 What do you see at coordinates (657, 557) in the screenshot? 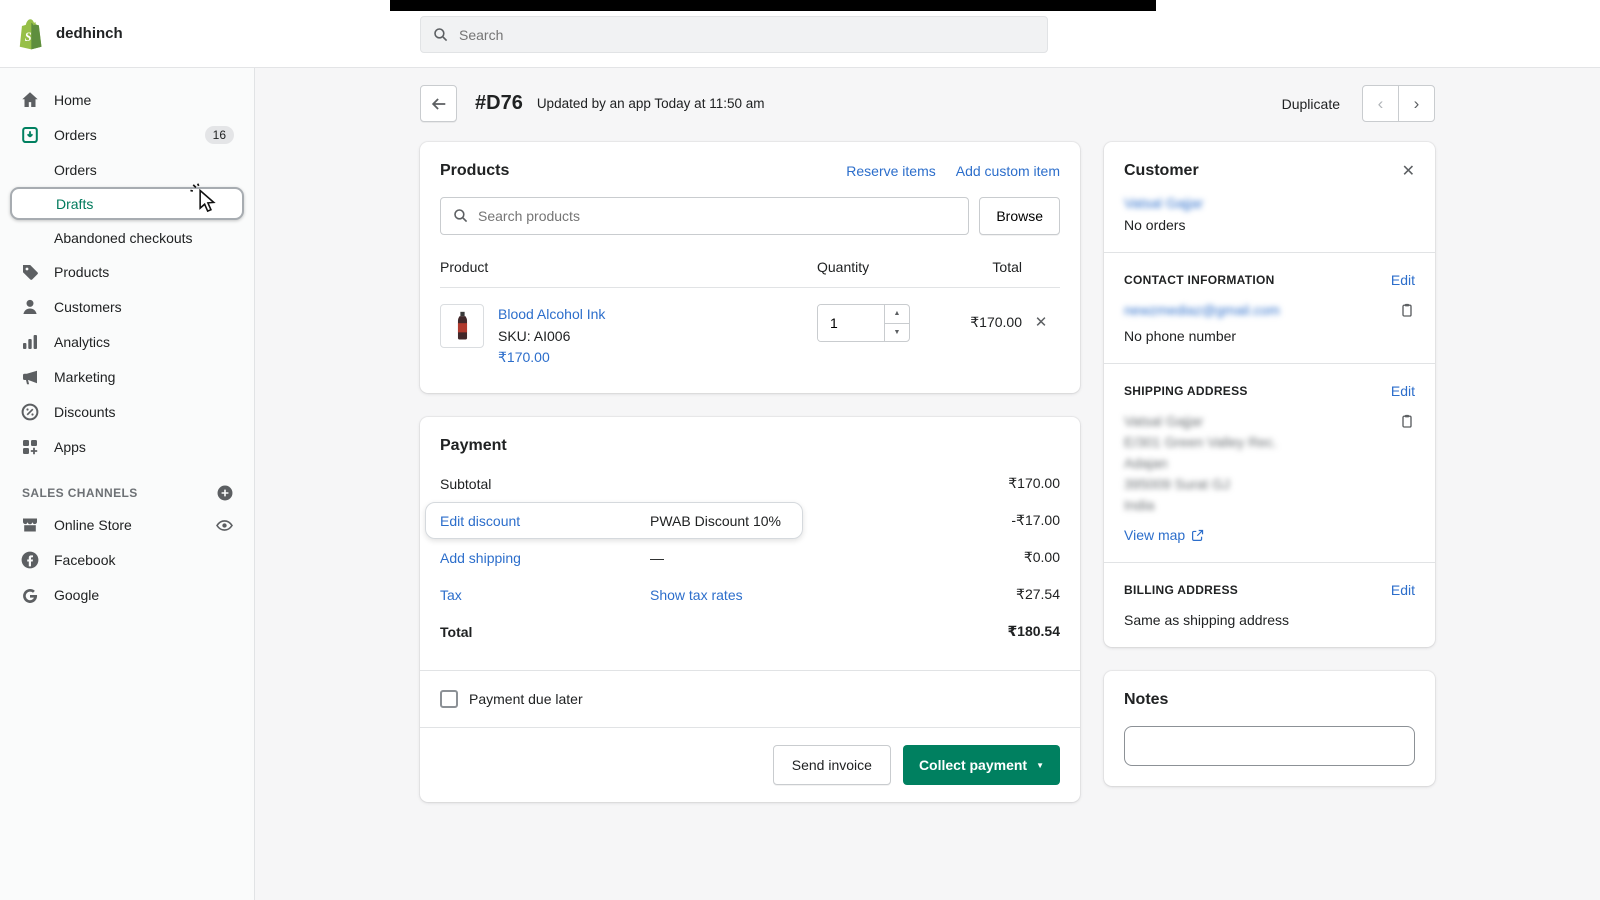
I see `shipping-dash: —` at bounding box center [657, 557].